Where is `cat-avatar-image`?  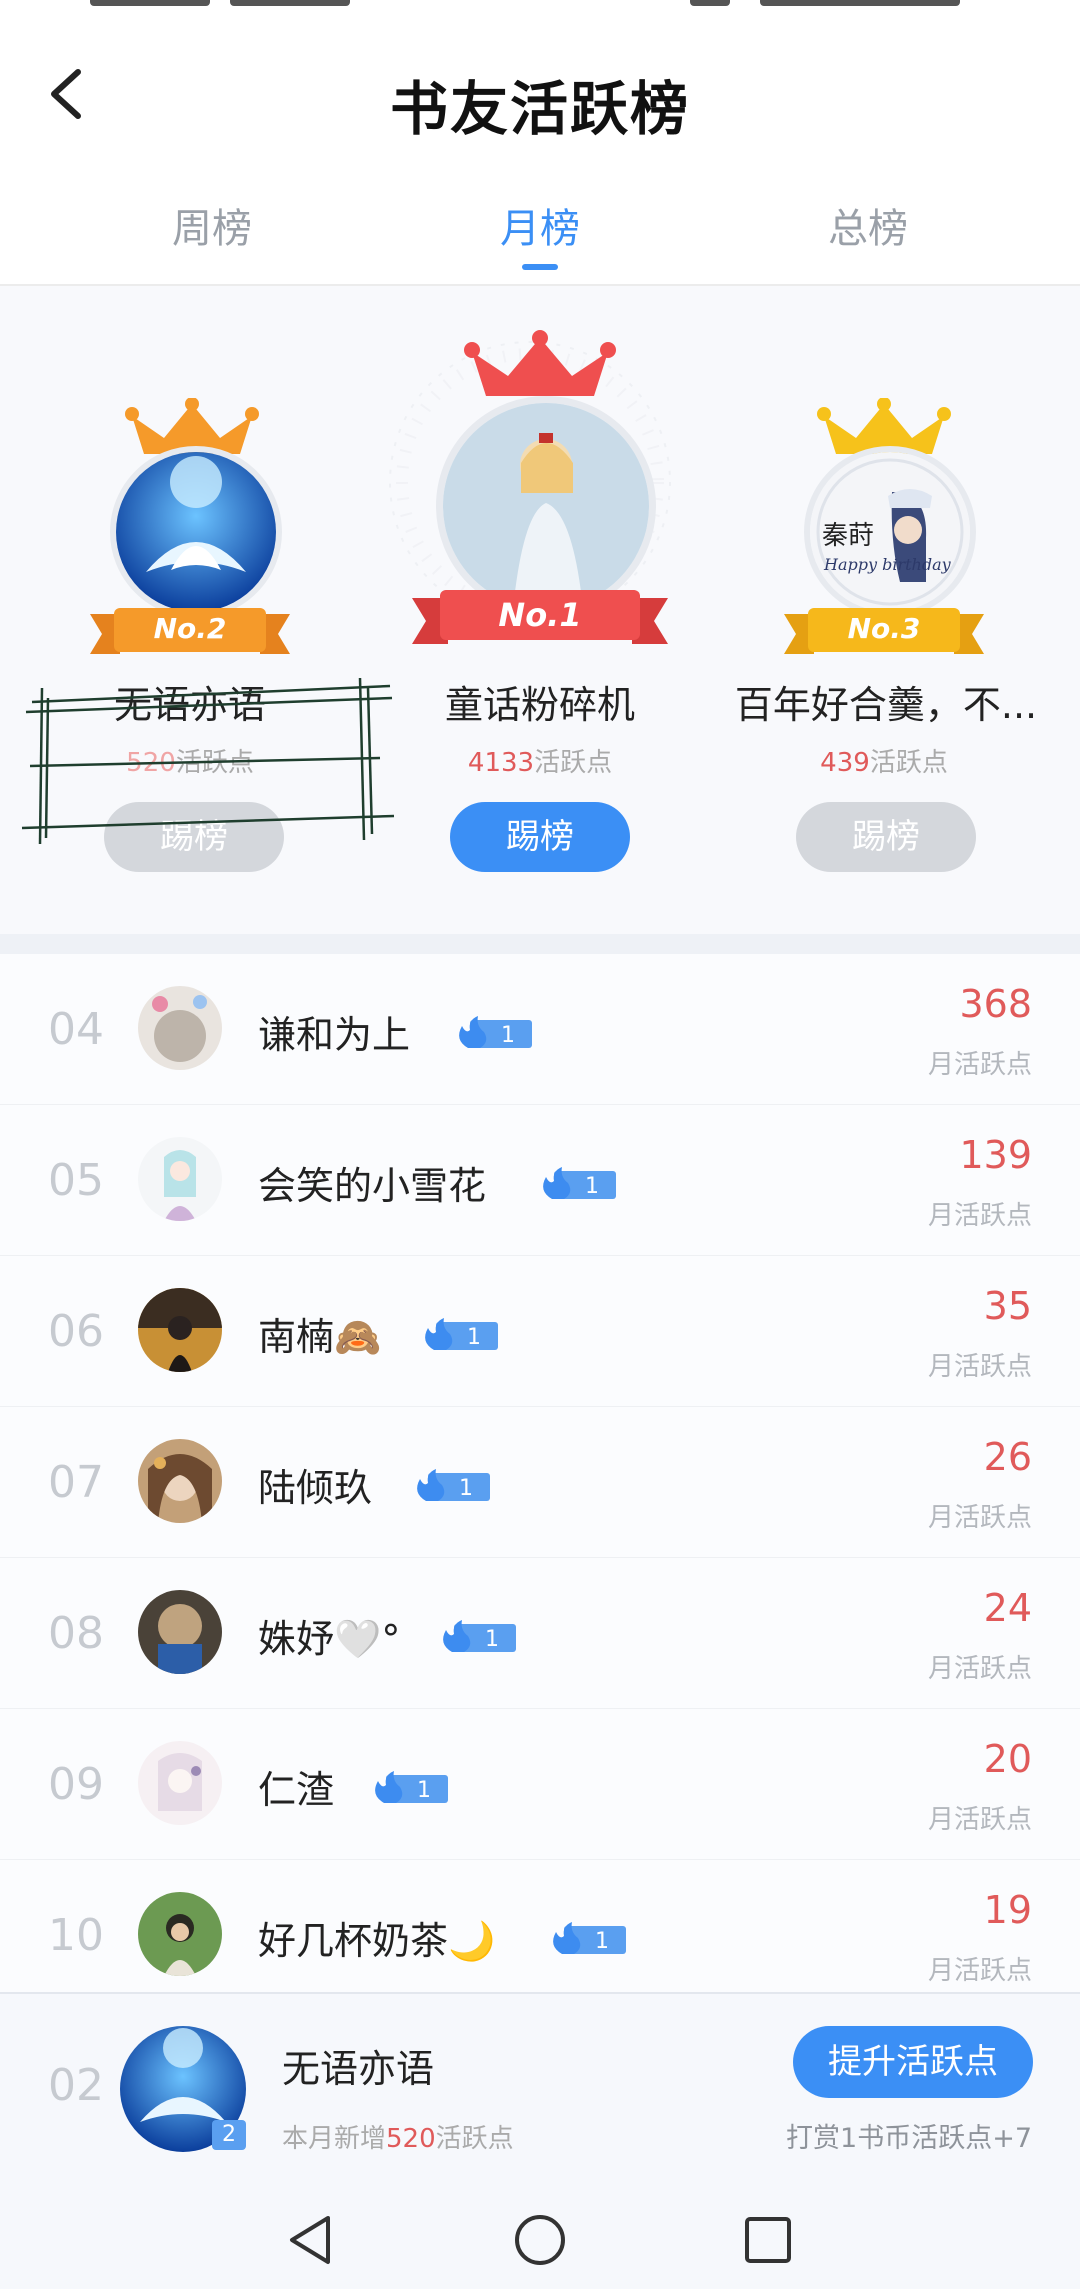
cat-avatar-image is located at coordinates (180, 1028).